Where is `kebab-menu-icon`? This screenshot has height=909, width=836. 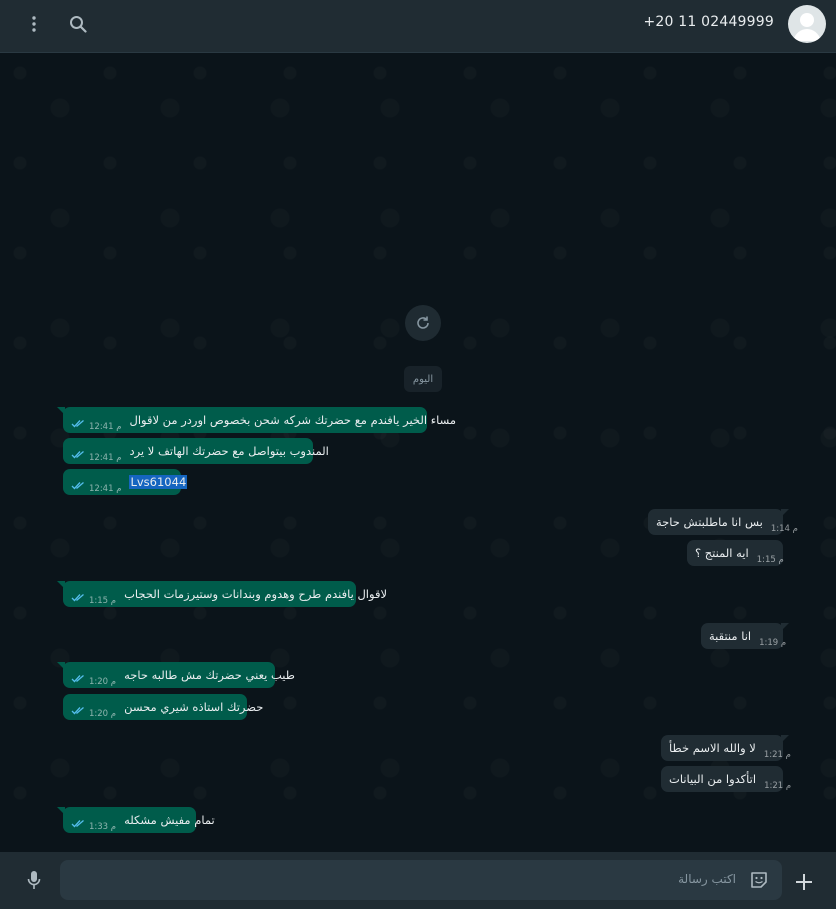 kebab-menu-icon is located at coordinates (34, 24).